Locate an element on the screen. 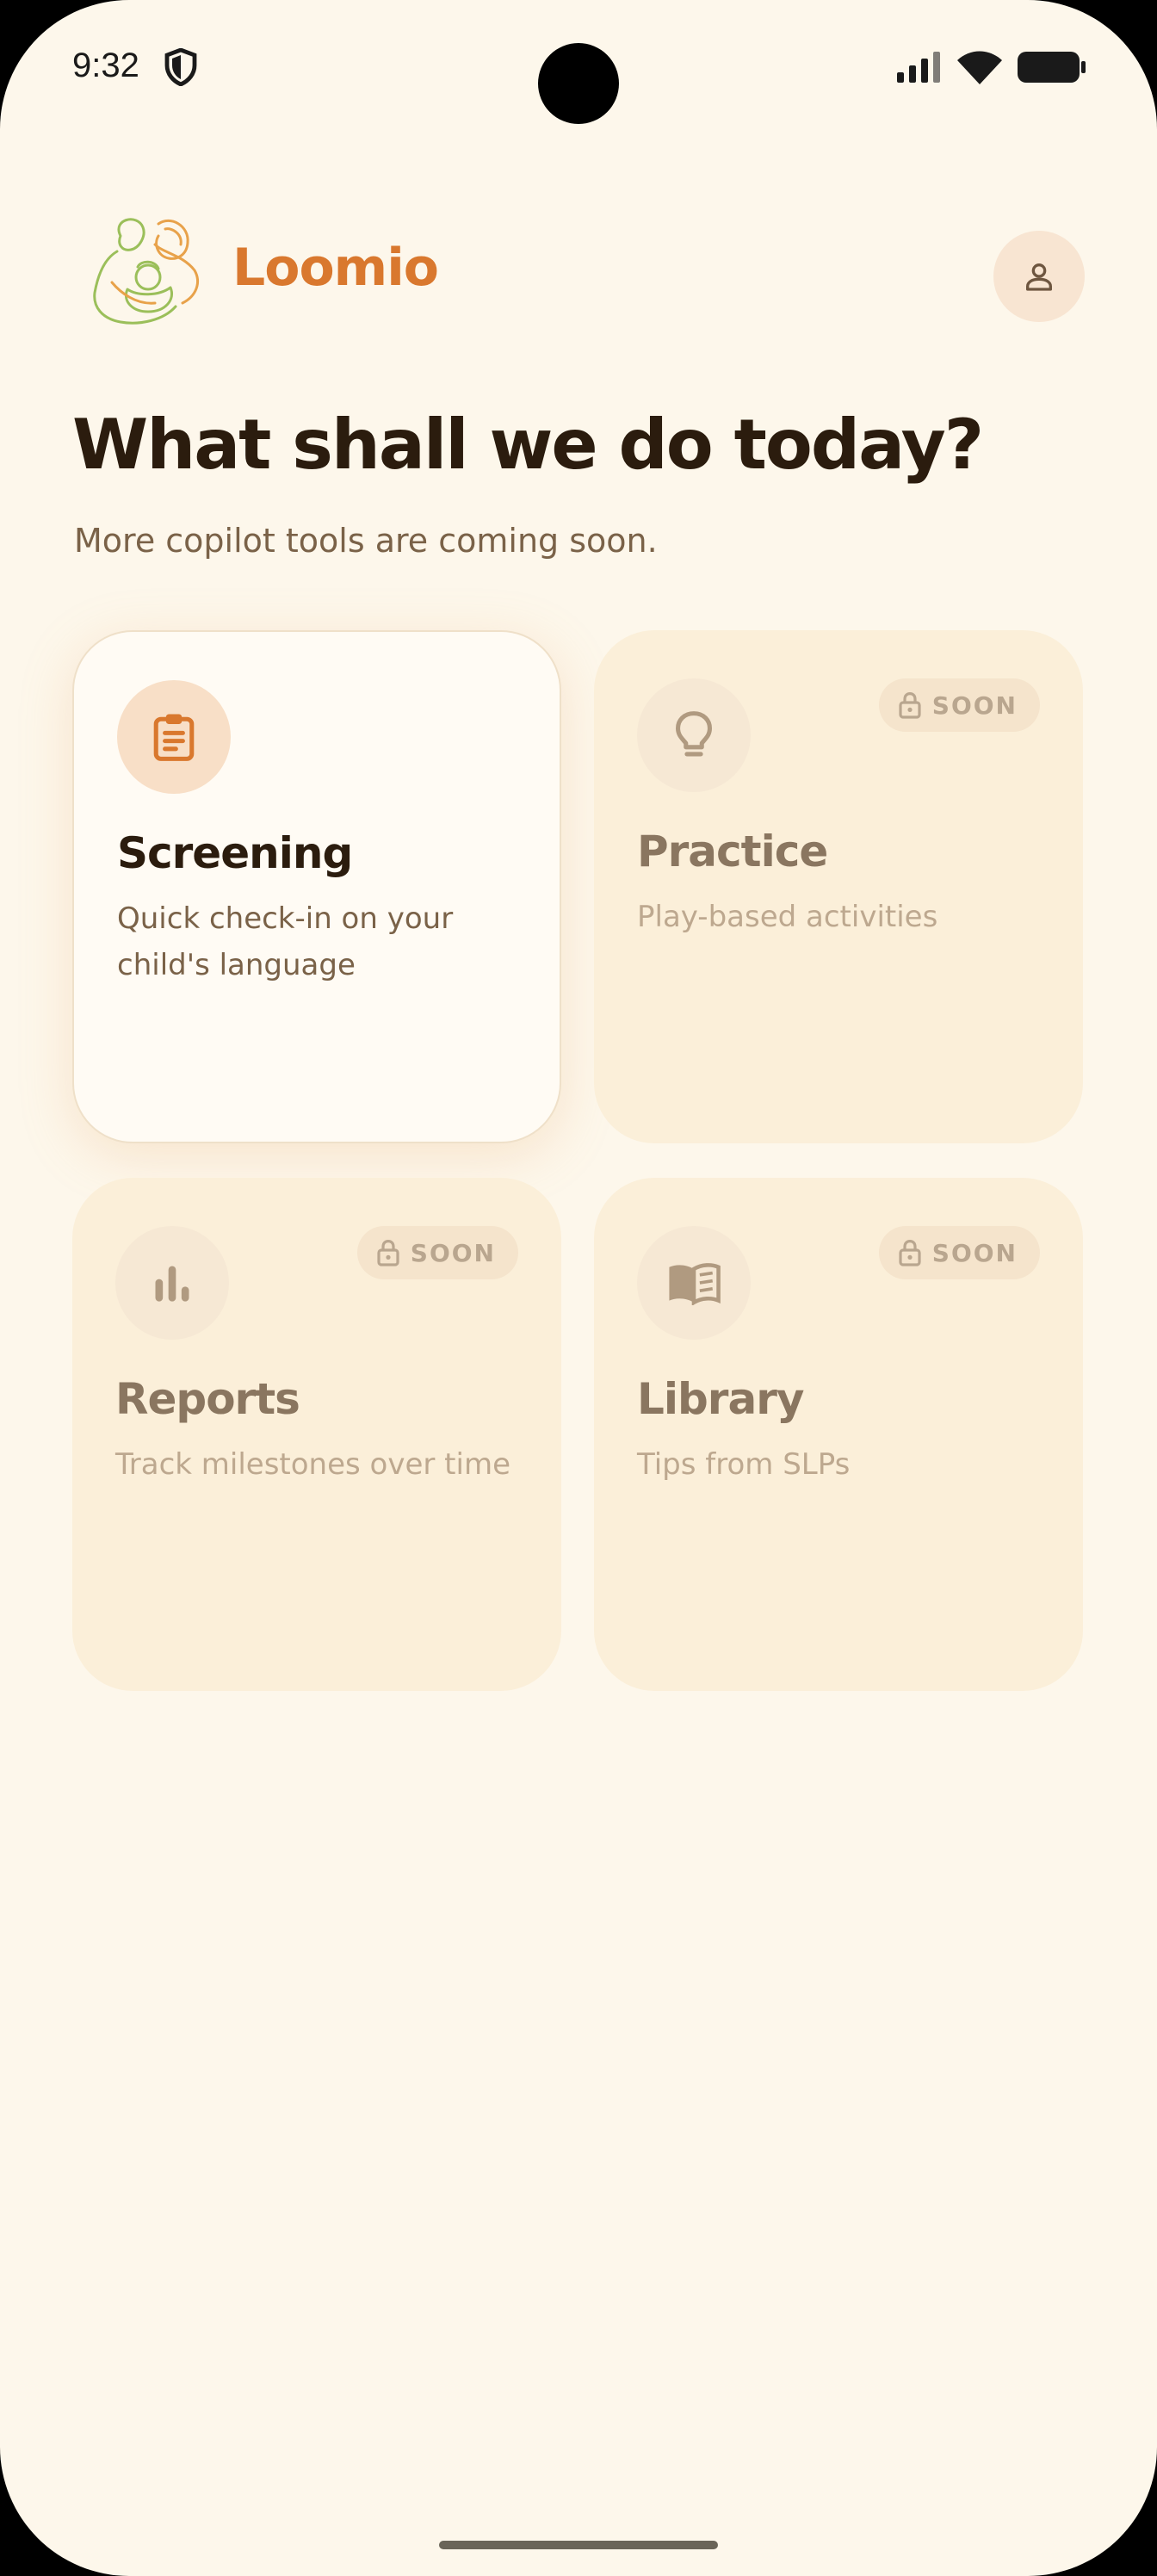  wifi-icon is located at coordinates (980, 67).